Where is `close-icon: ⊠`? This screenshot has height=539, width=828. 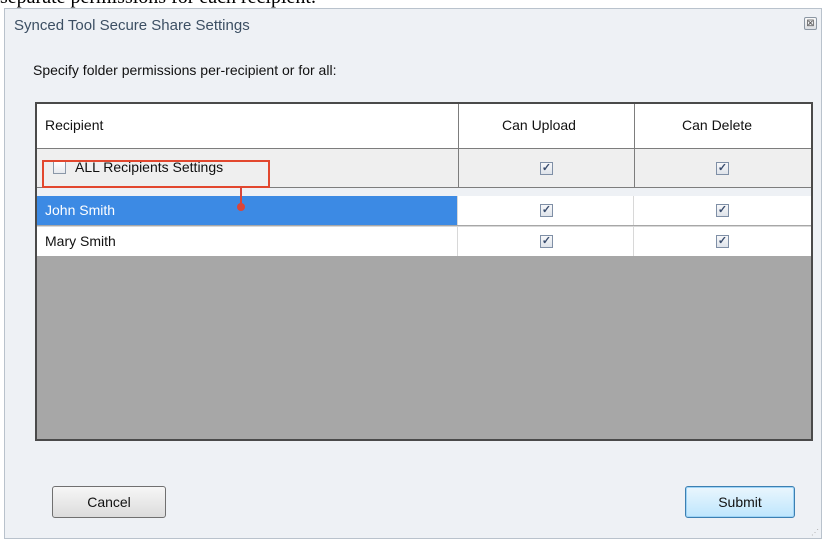
close-icon: ⊠ is located at coordinates (810, 23).